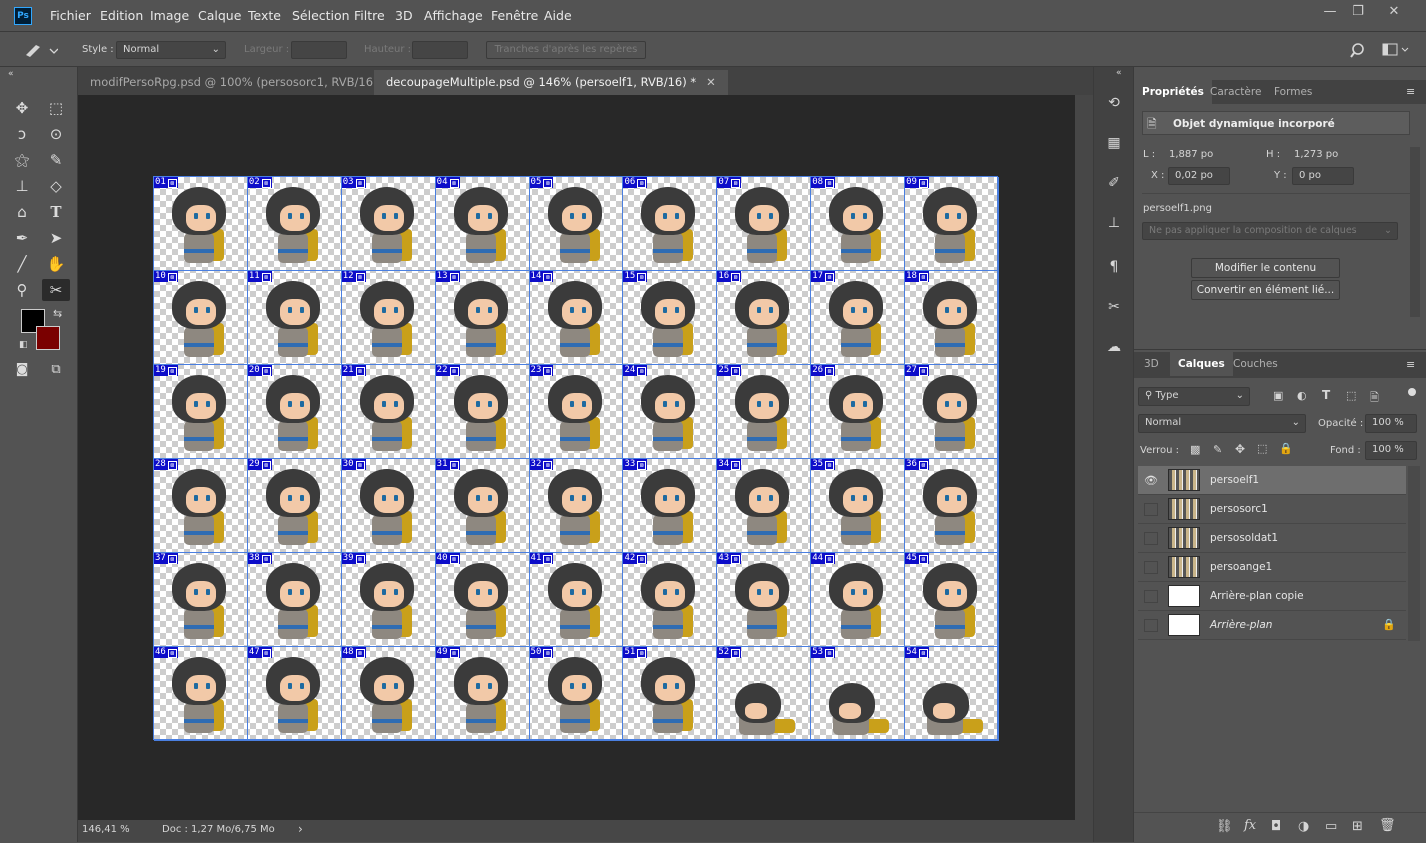 Image resolution: width=1426 pixels, height=843 pixels. I want to click on zoom-level: 146,41 %, so click(106, 829).